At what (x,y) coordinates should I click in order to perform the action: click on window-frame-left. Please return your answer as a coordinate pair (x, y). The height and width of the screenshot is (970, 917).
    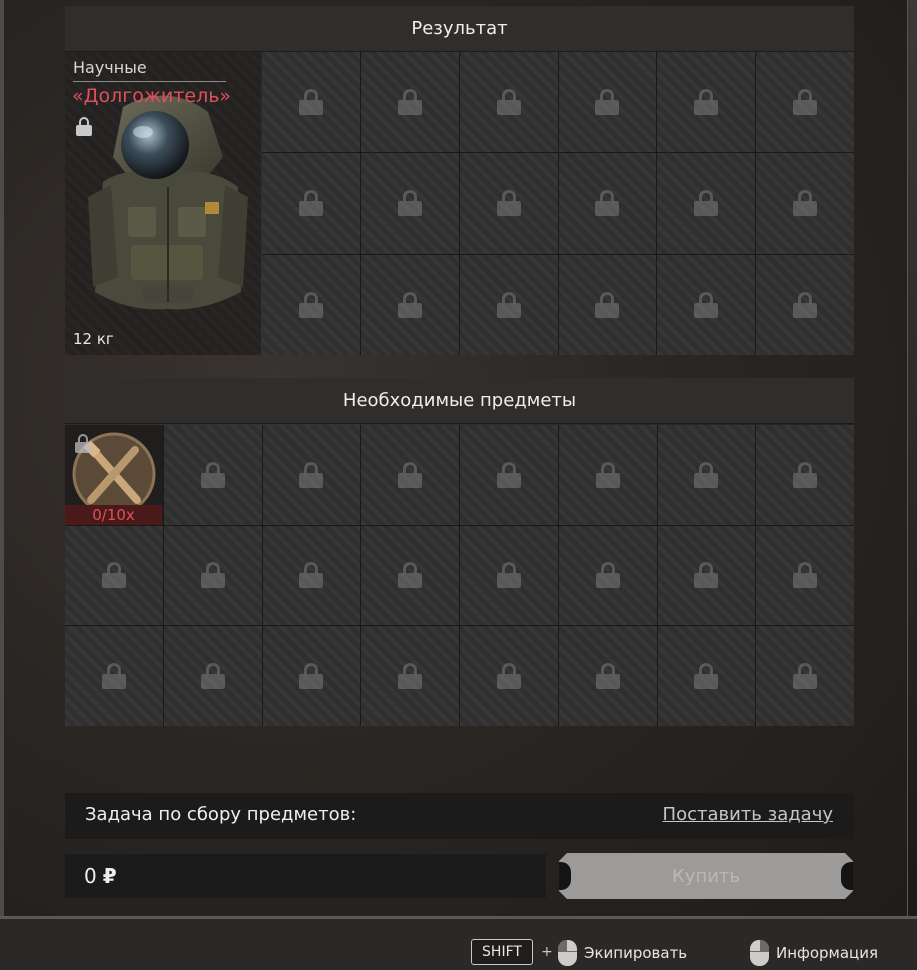
    Looking at the image, I should click on (2, 459).